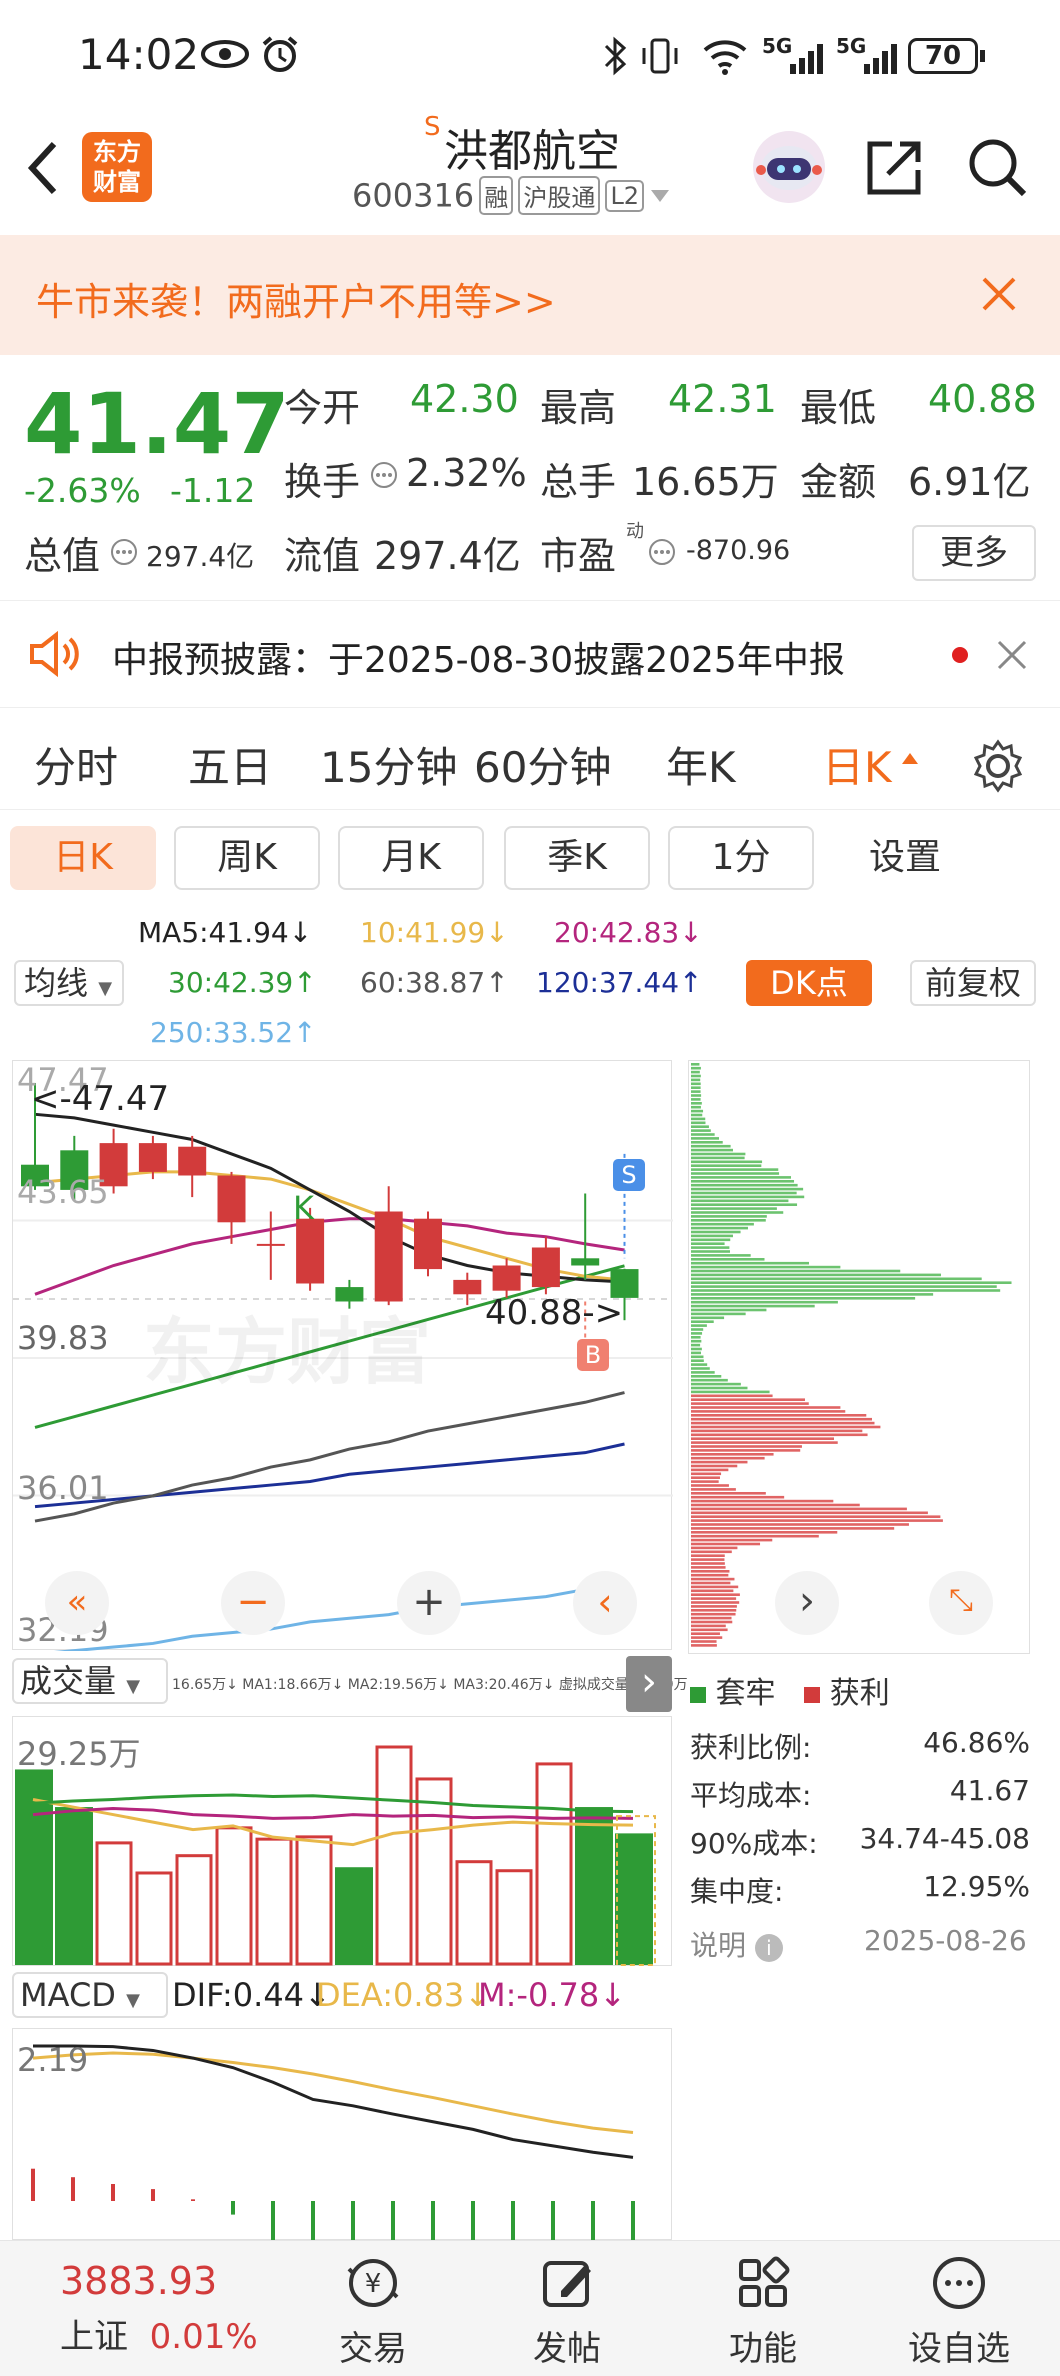 The width and height of the screenshot is (1060, 2376). I want to click on low-label: 最低, so click(838, 408).